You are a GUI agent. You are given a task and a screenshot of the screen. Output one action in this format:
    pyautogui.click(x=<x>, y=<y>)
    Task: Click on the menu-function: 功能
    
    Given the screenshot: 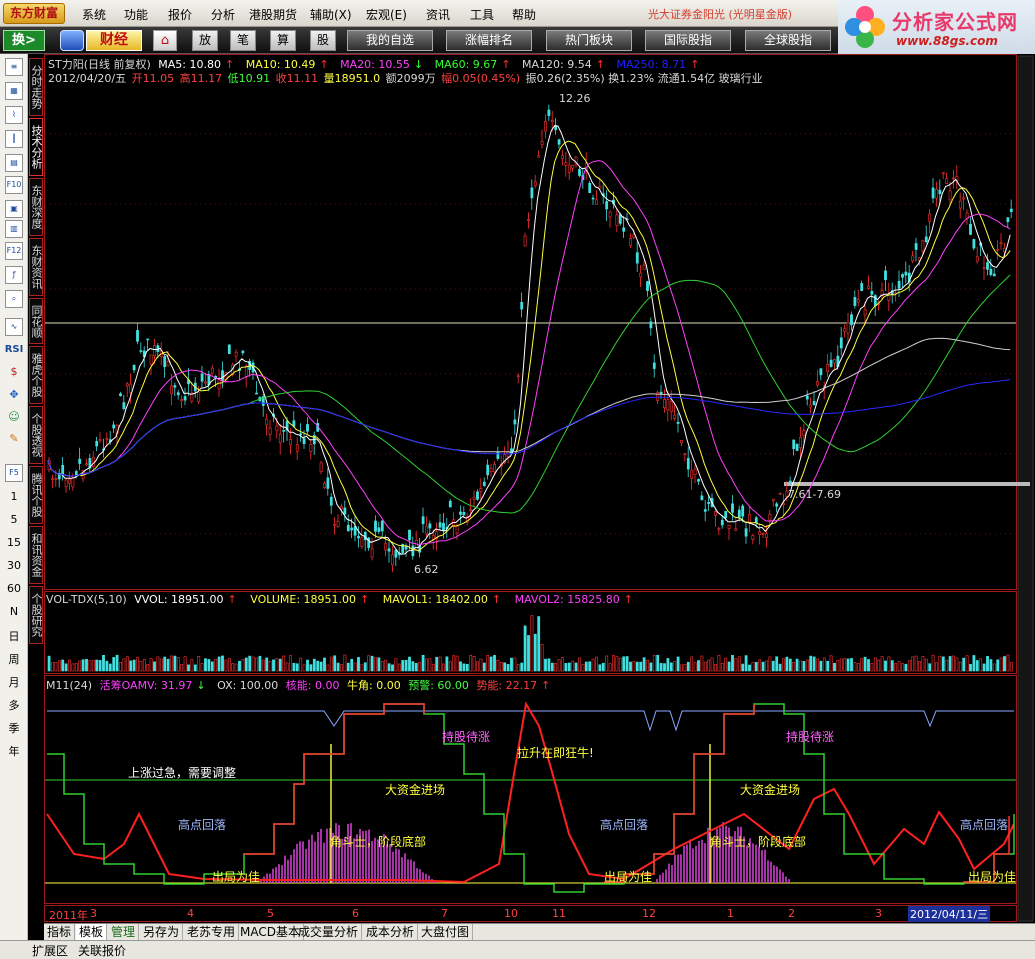 What is the action you would take?
    pyautogui.click(x=136, y=14)
    